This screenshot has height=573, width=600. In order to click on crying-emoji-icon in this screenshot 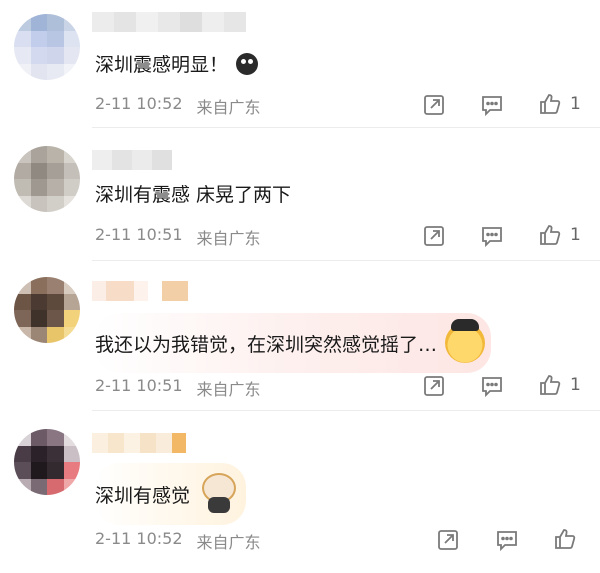, I will do `click(247, 63)`.